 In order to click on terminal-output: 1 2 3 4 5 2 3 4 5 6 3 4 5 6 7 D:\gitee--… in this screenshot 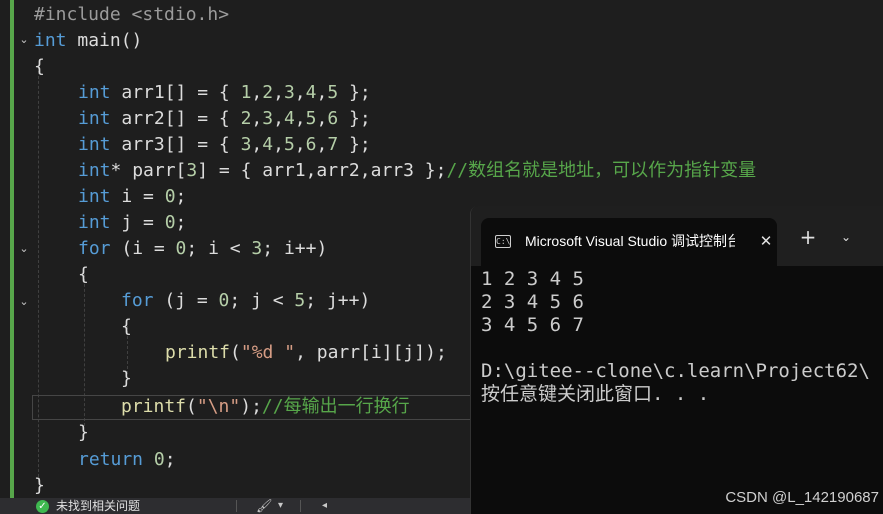, I will do `click(682, 337)`.